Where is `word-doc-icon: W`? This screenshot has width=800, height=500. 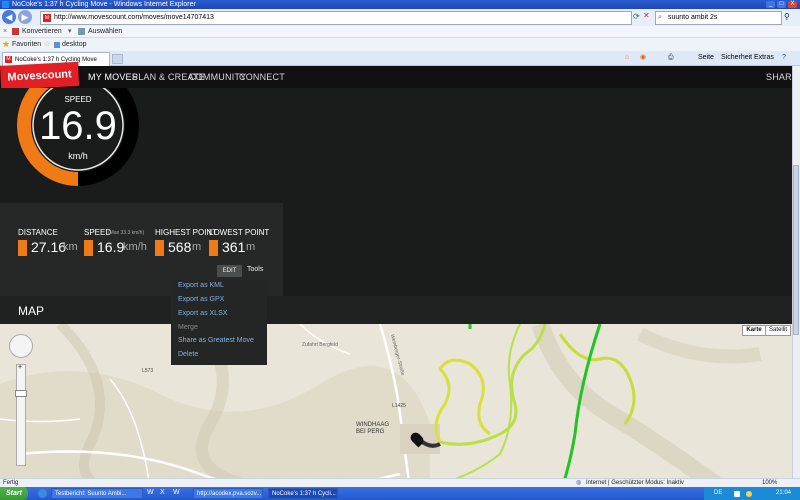
word-doc-icon: W is located at coordinates (176, 492).